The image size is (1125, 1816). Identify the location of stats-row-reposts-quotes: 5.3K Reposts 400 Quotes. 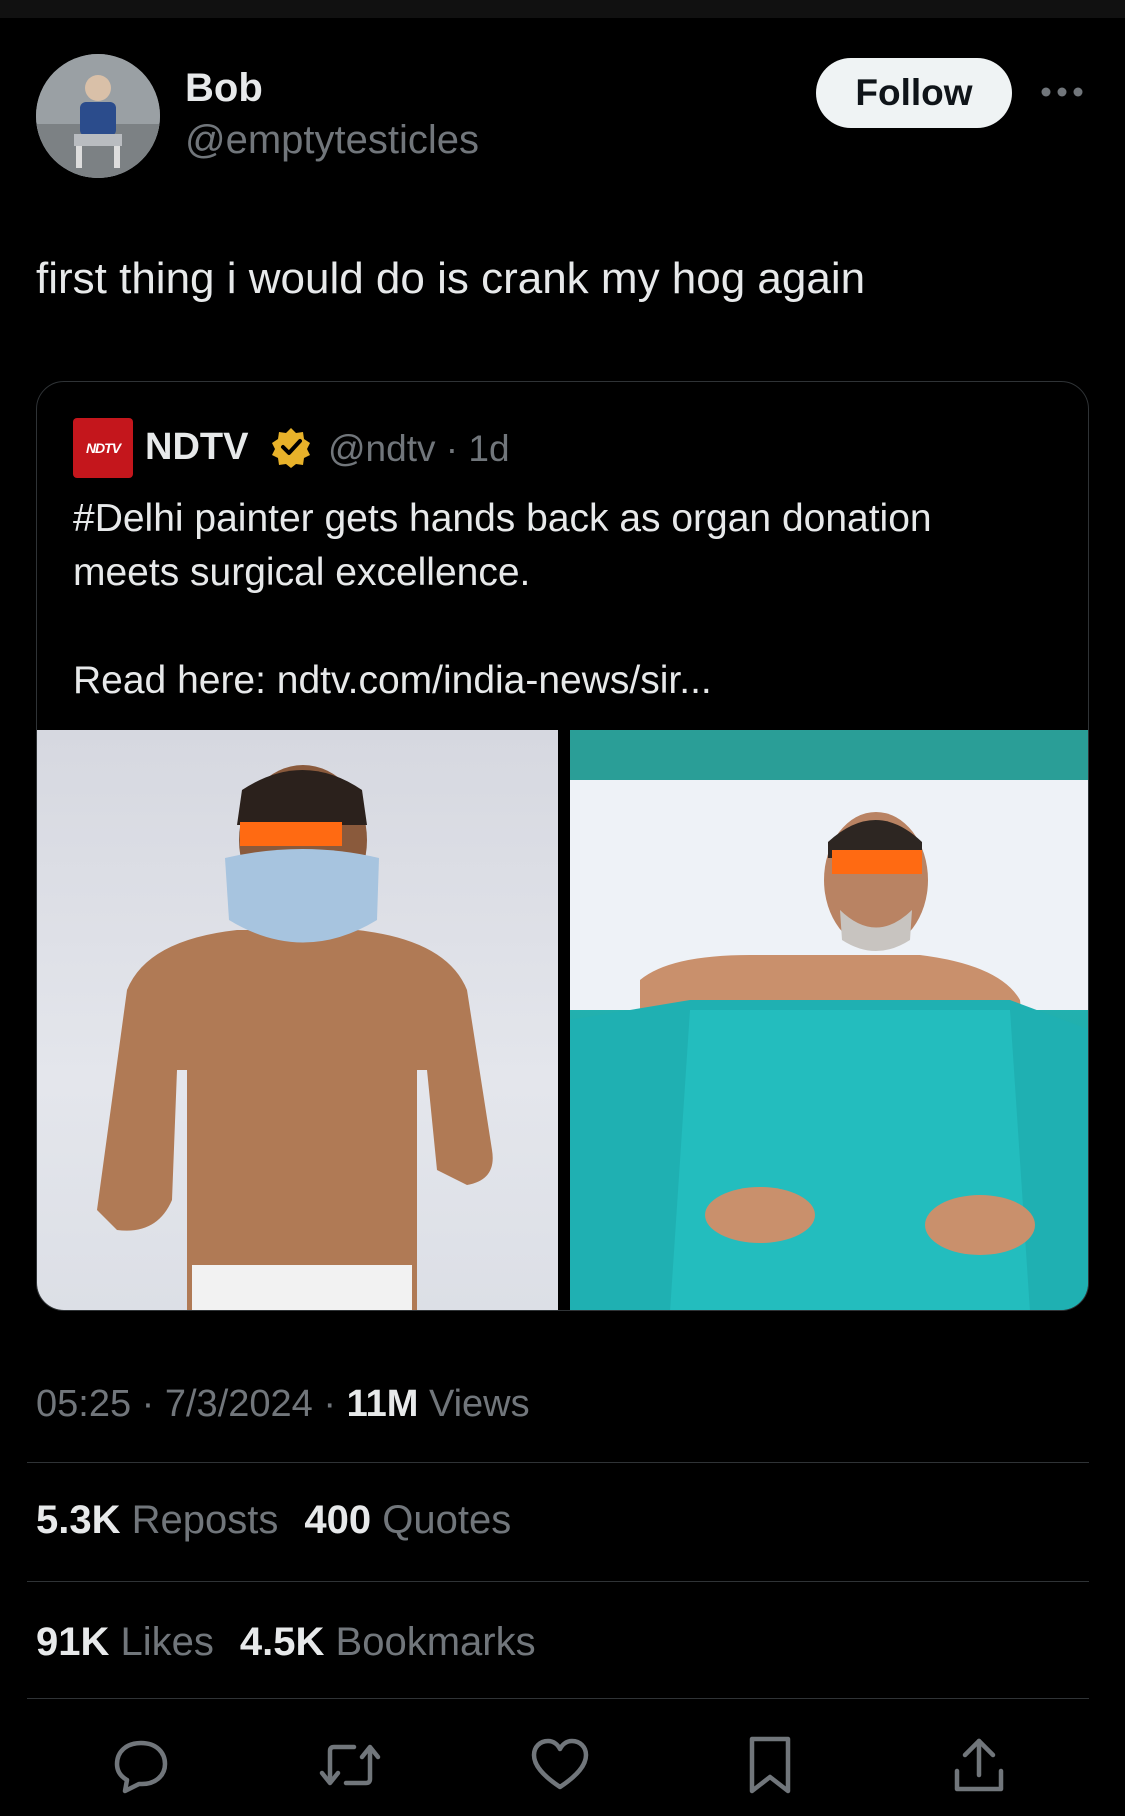
(273, 1520).